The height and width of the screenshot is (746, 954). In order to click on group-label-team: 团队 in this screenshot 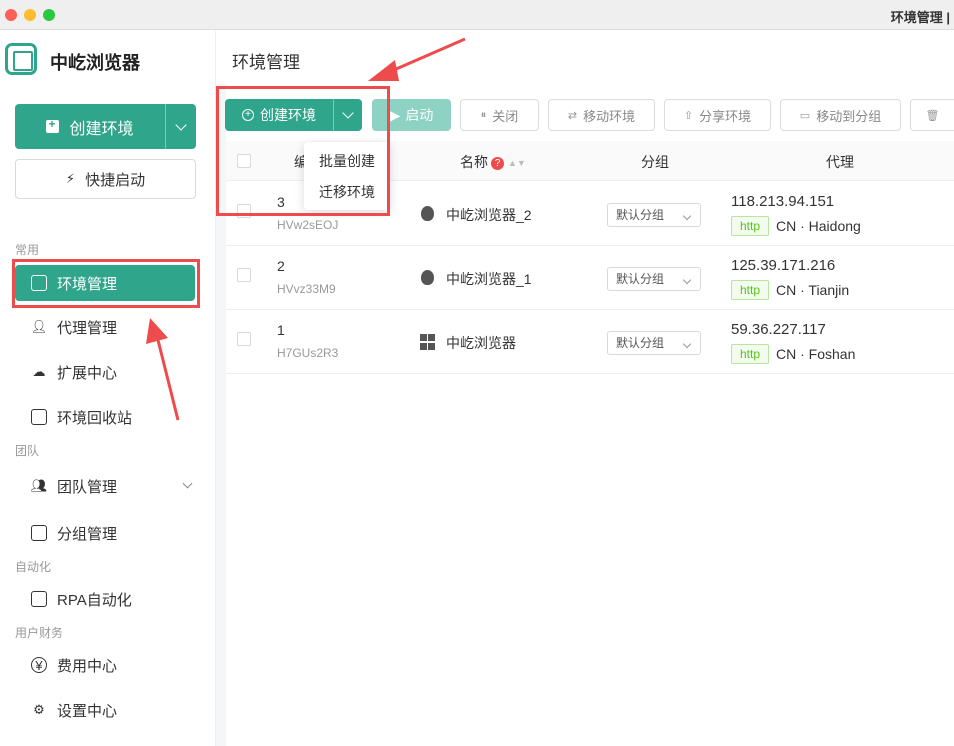, I will do `click(27, 451)`.